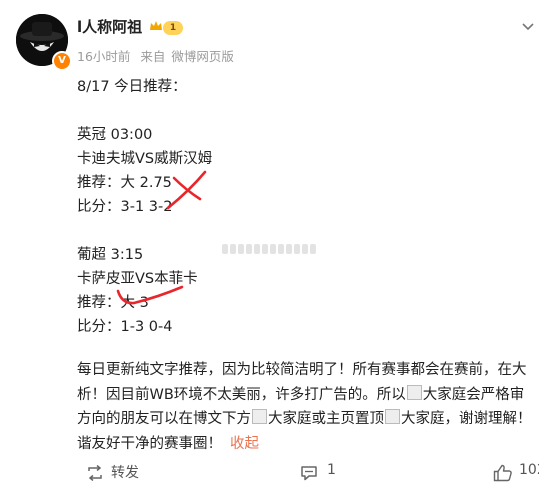 This screenshot has height=498, width=539. What do you see at coordinates (125, 472) in the screenshot?
I see `repost-label: 转发` at bounding box center [125, 472].